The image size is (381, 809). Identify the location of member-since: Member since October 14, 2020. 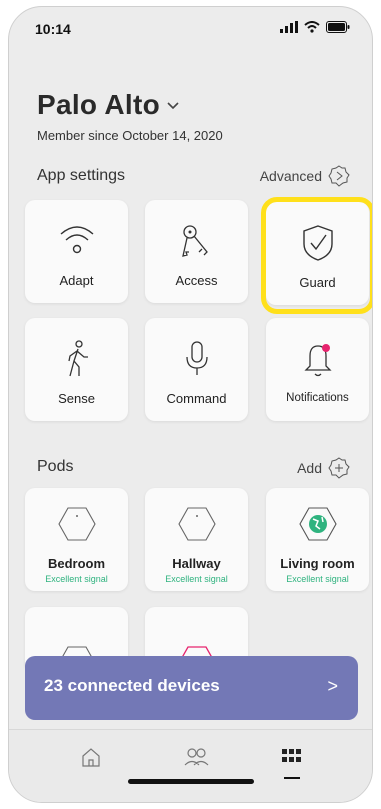
(130, 135).